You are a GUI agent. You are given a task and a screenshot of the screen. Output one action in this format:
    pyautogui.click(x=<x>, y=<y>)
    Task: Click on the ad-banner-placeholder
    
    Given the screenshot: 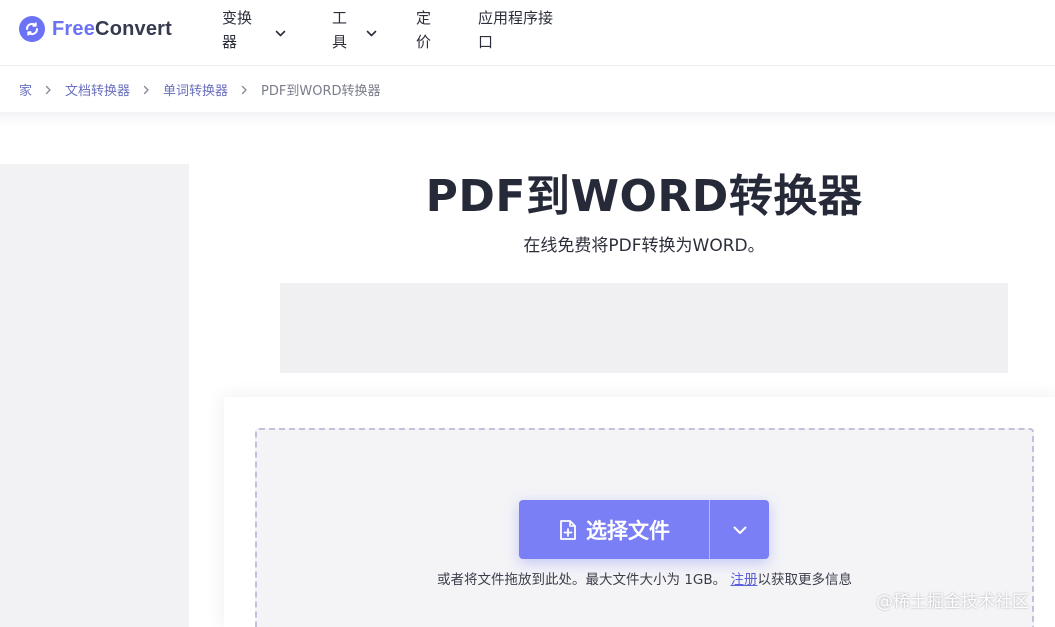 What is the action you would take?
    pyautogui.click(x=644, y=328)
    